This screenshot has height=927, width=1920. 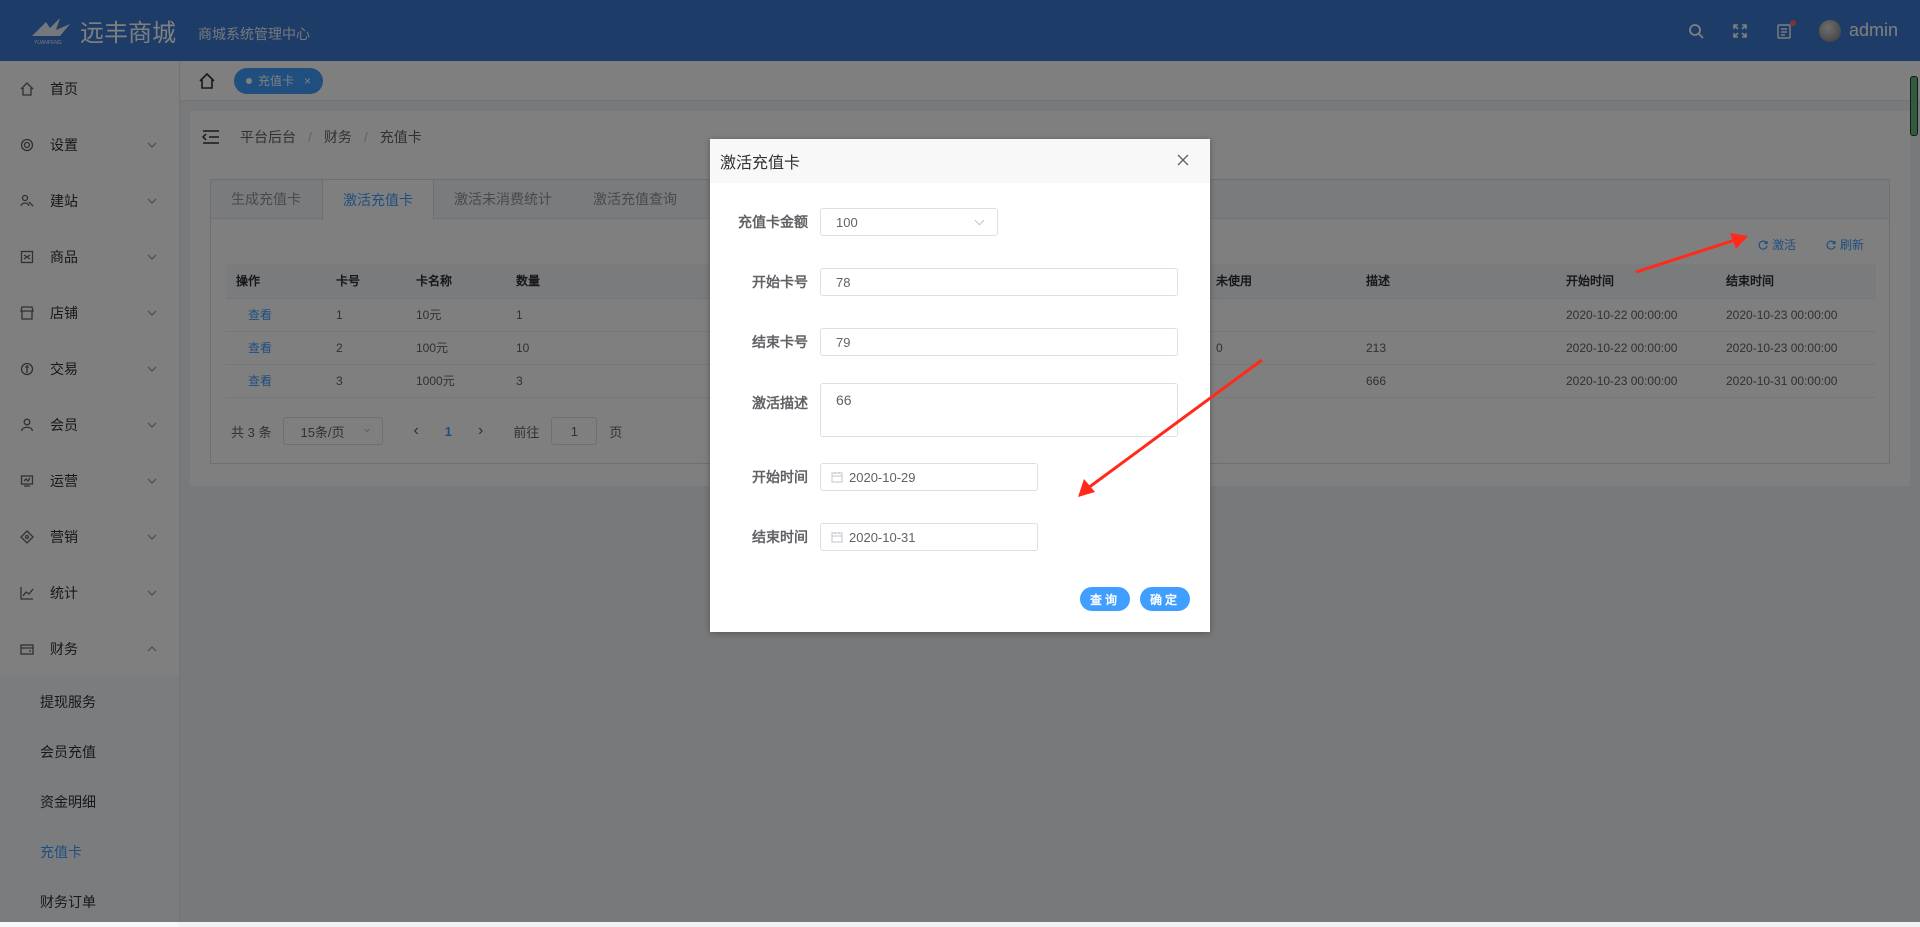 What do you see at coordinates (999, 282) in the screenshot?
I see `start-no-input: 78` at bounding box center [999, 282].